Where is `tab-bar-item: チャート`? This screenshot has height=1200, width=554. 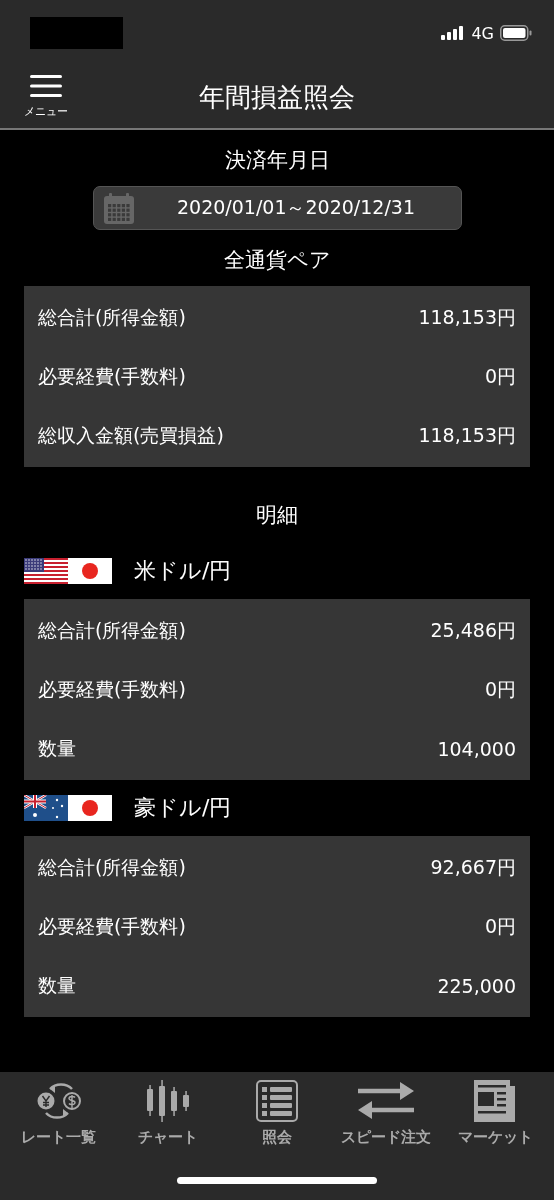 tab-bar-item: チャート is located at coordinates (168, 1112).